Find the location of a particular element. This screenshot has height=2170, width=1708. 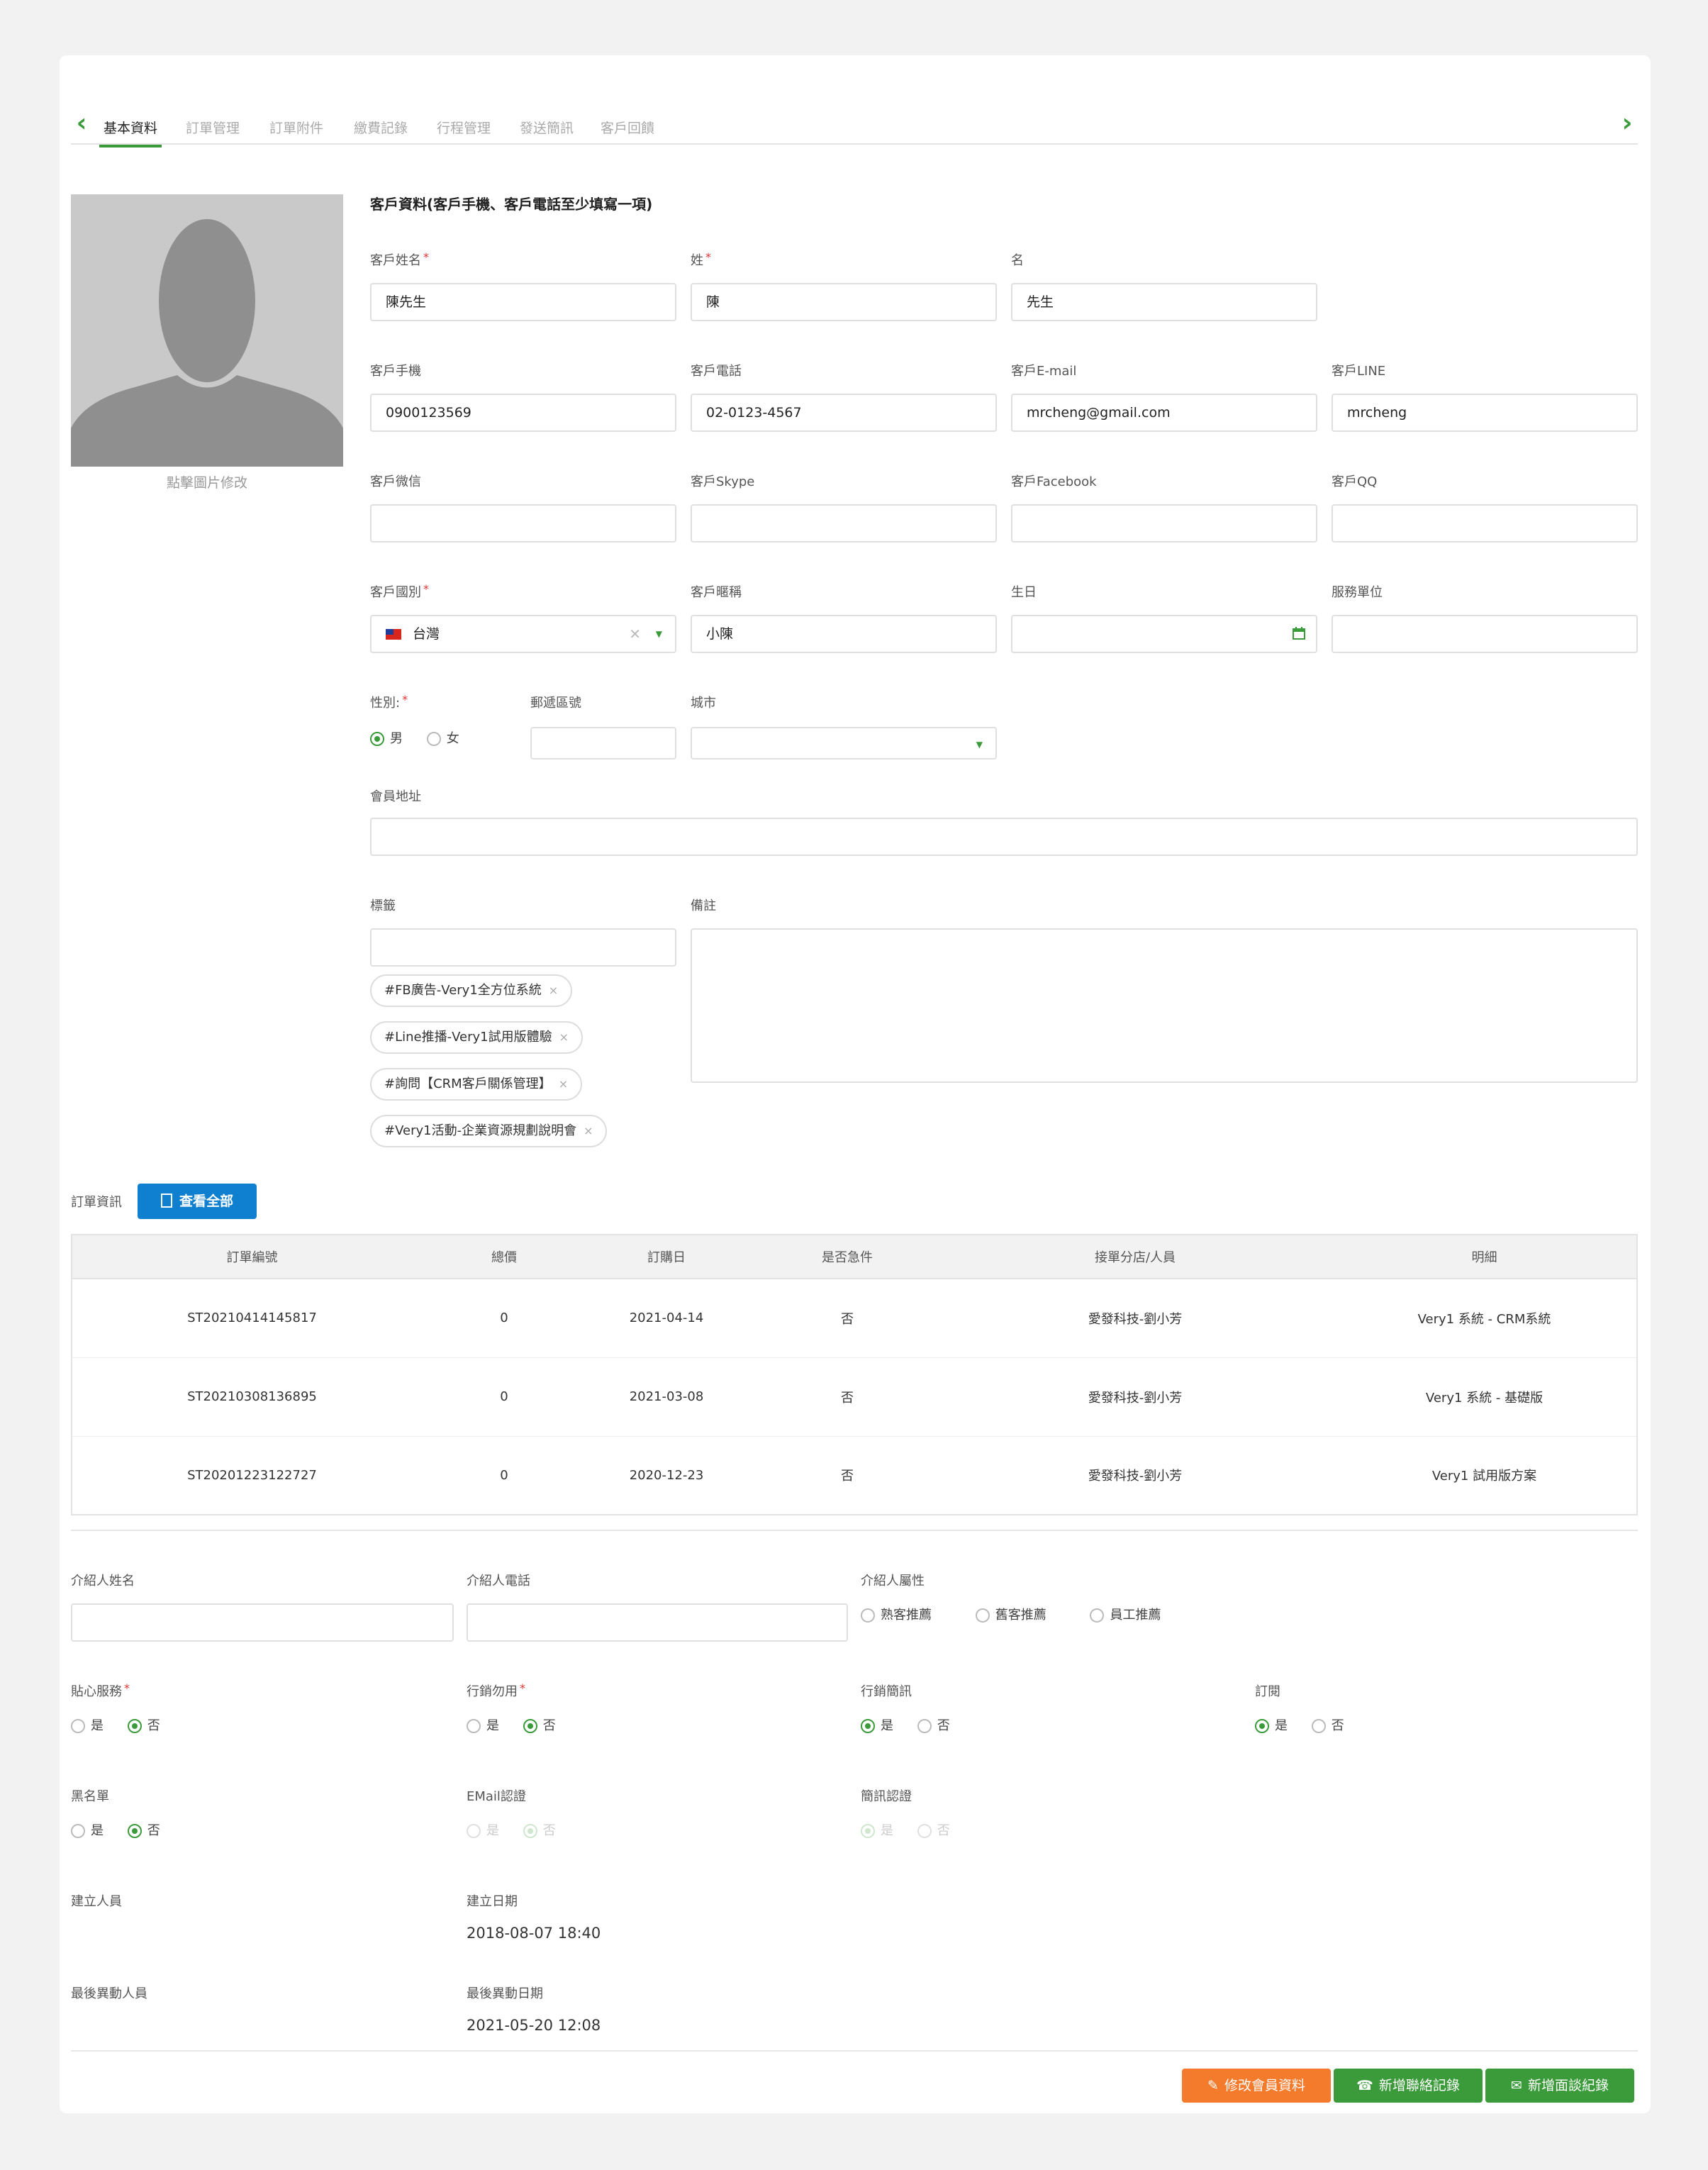

order-no-cell: ST20210308136895 is located at coordinates (252, 1397).